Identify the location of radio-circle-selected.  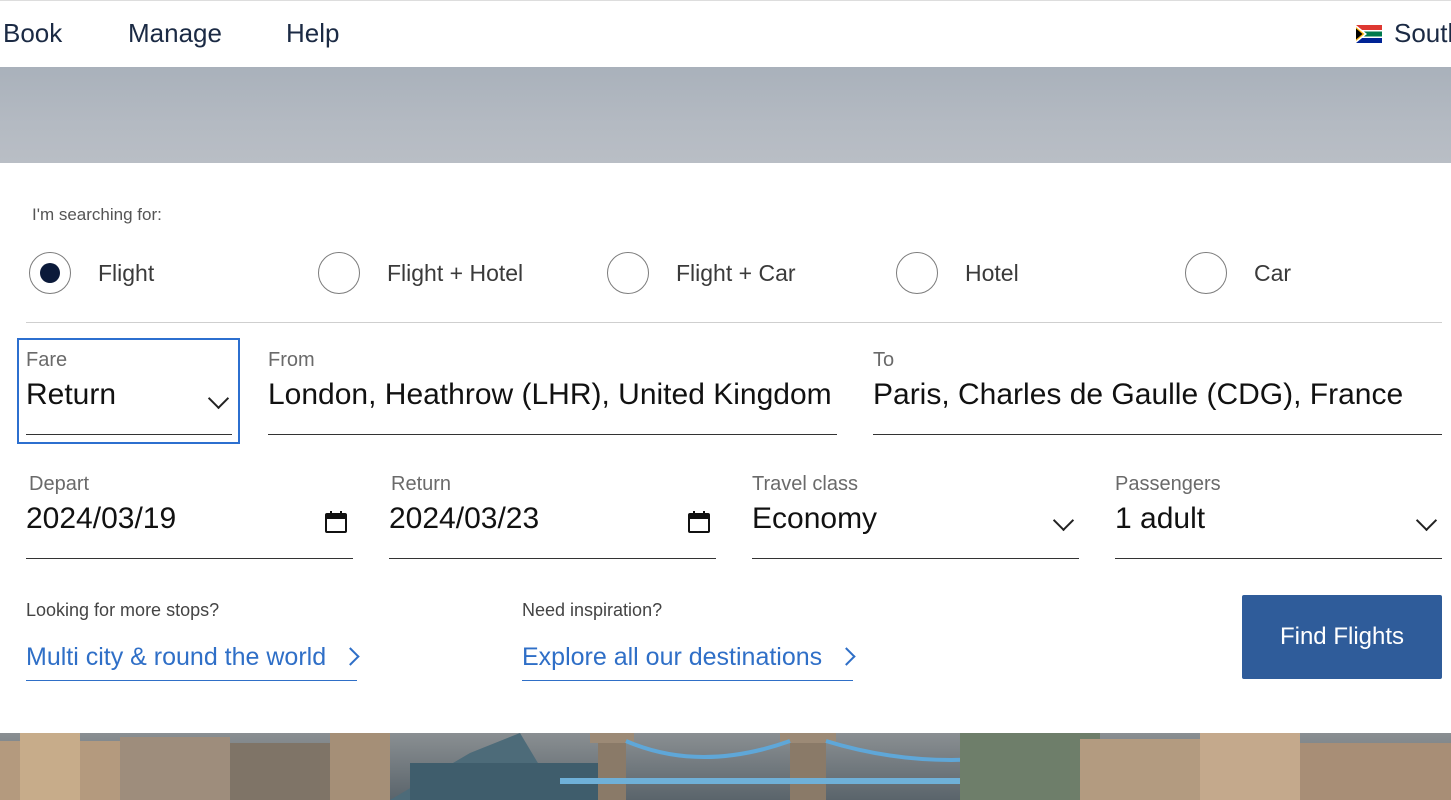
(50, 273).